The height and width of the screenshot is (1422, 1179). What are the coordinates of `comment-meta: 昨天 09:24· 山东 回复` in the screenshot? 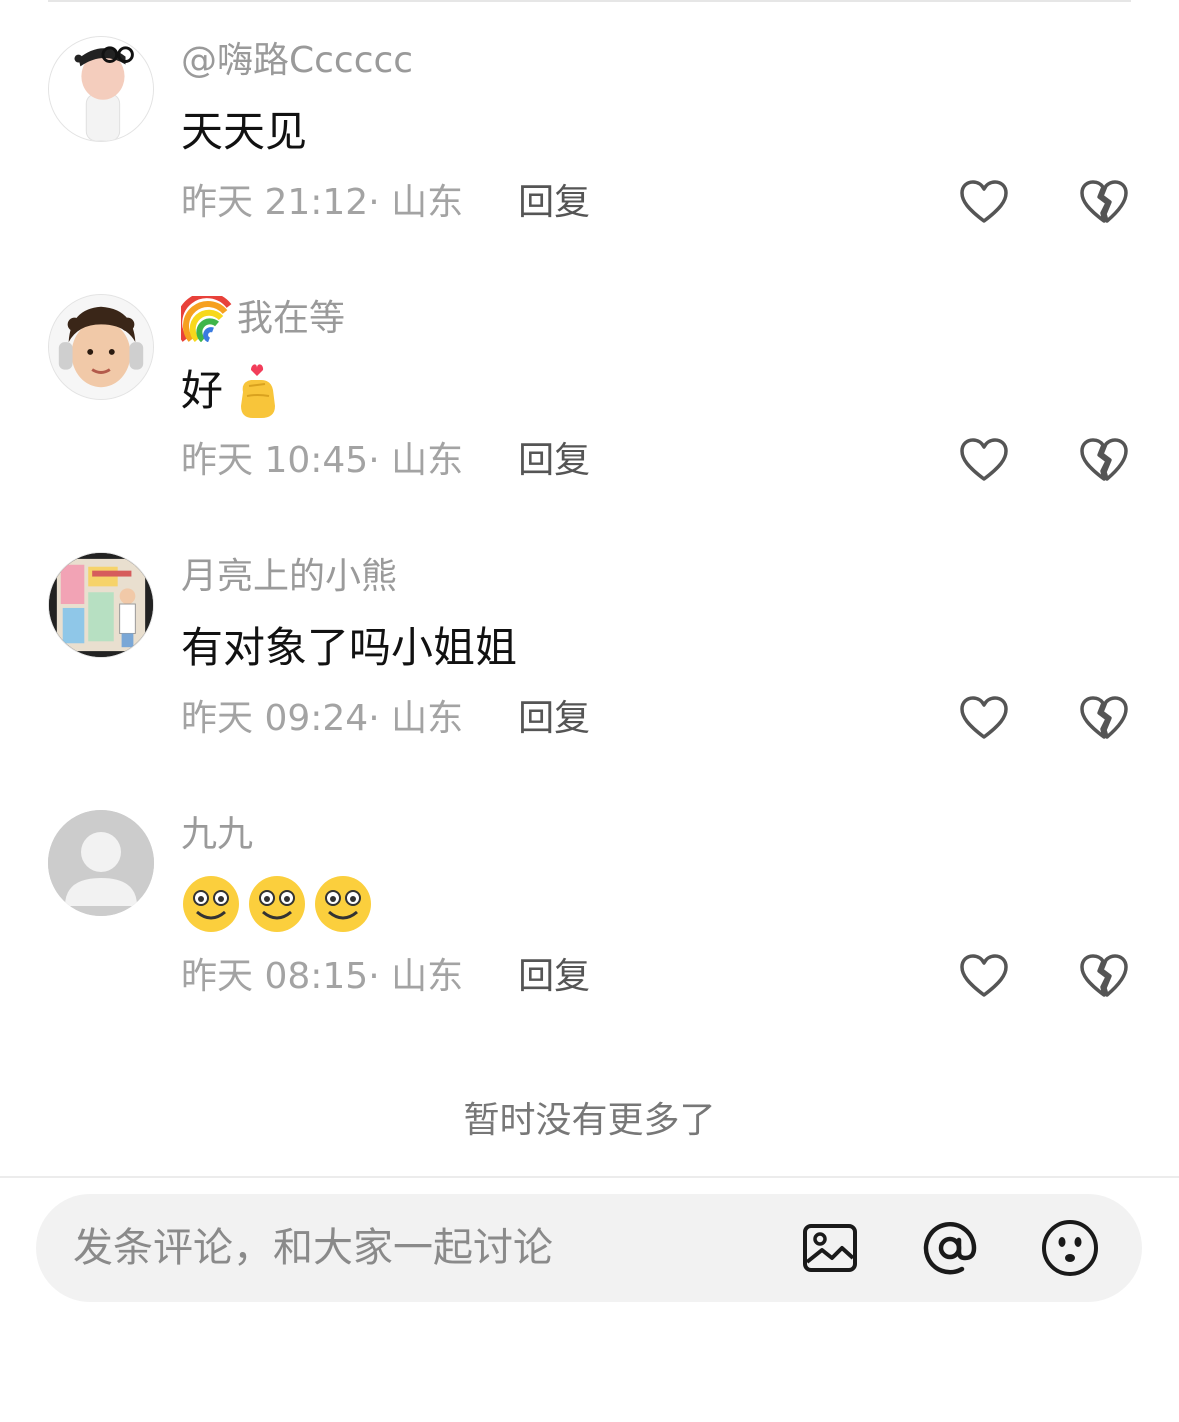 It's located at (385, 719).